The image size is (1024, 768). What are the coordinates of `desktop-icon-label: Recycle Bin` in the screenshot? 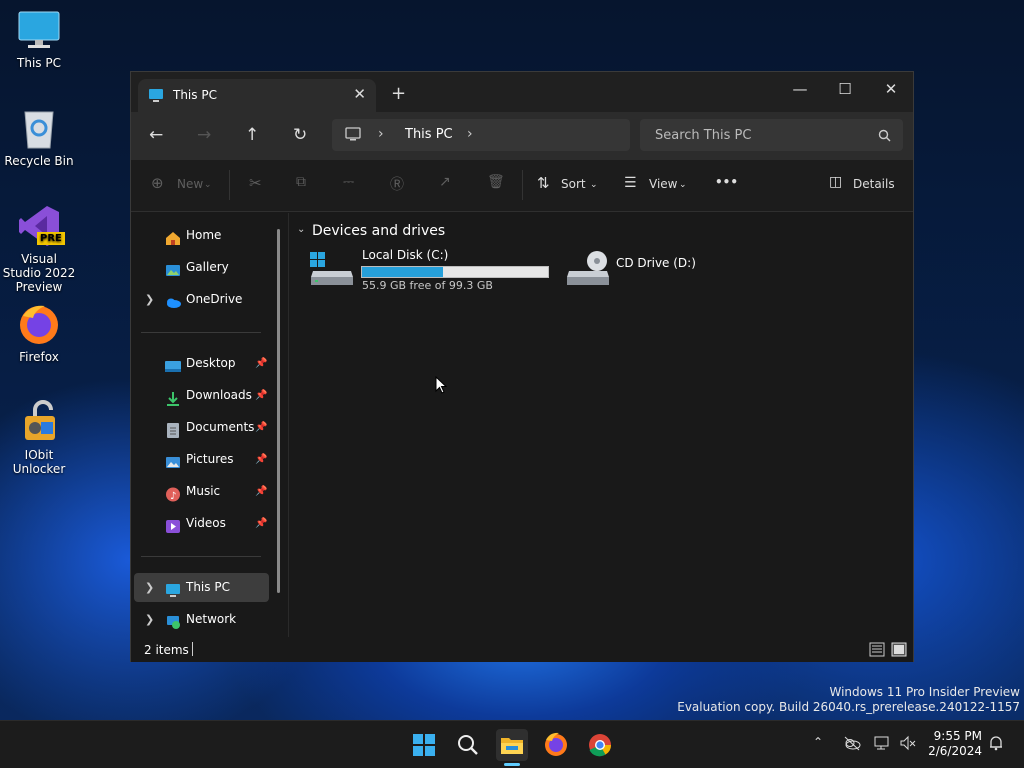 It's located at (39, 161).